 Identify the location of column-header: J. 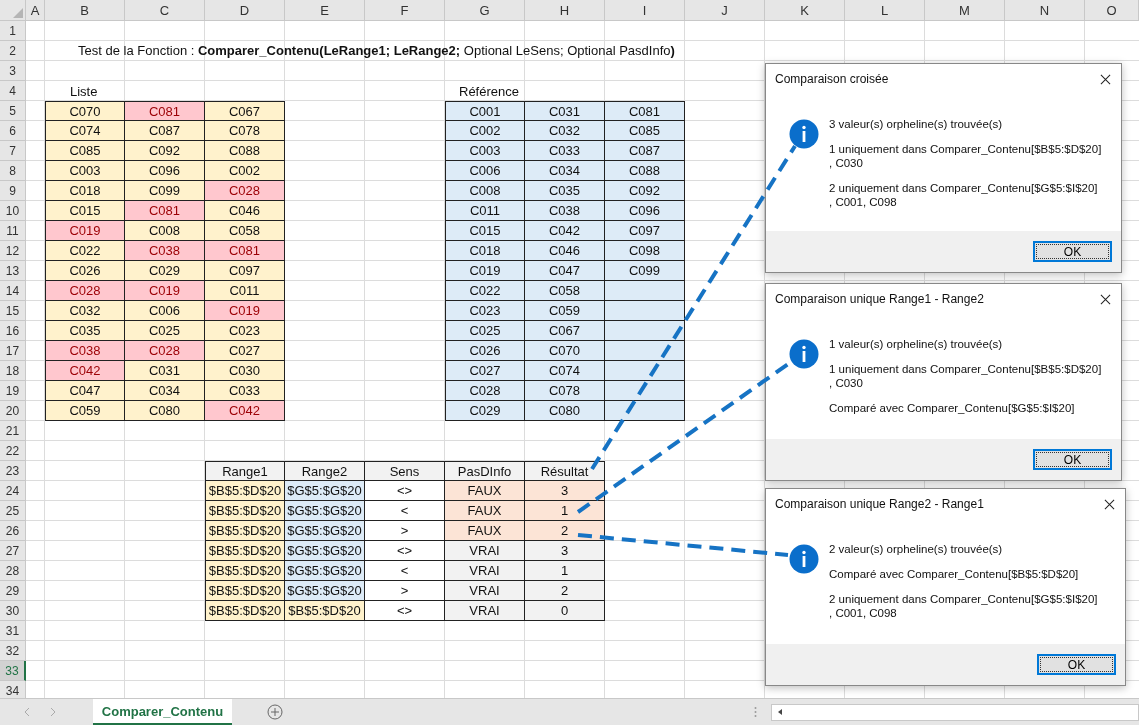
(725, 10).